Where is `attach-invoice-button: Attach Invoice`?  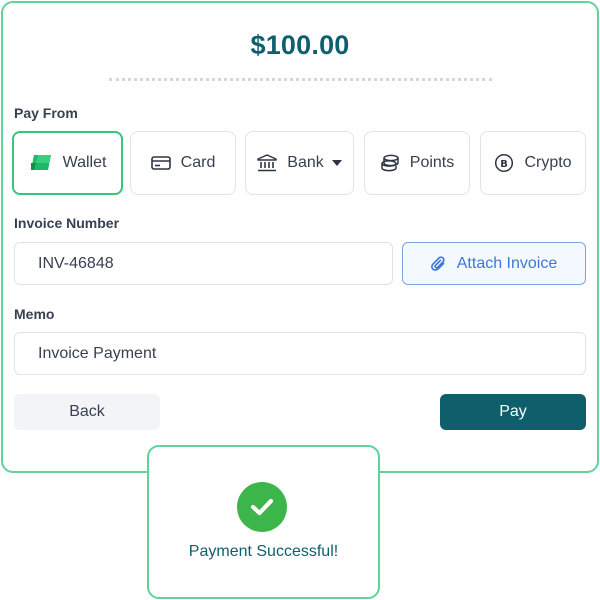
attach-invoice-button: Attach Invoice is located at coordinates (494, 263).